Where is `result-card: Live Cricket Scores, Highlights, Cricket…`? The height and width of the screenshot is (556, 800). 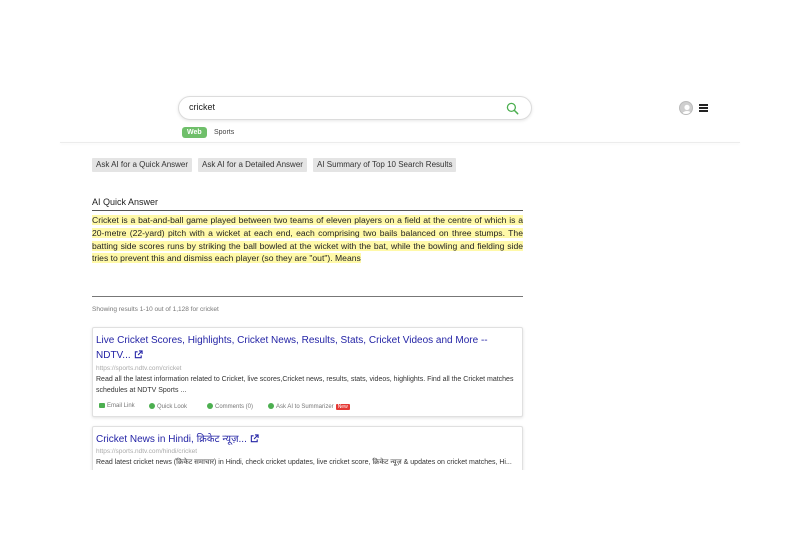 result-card: Live Cricket Scores, Highlights, Cricket… is located at coordinates (307, 372).